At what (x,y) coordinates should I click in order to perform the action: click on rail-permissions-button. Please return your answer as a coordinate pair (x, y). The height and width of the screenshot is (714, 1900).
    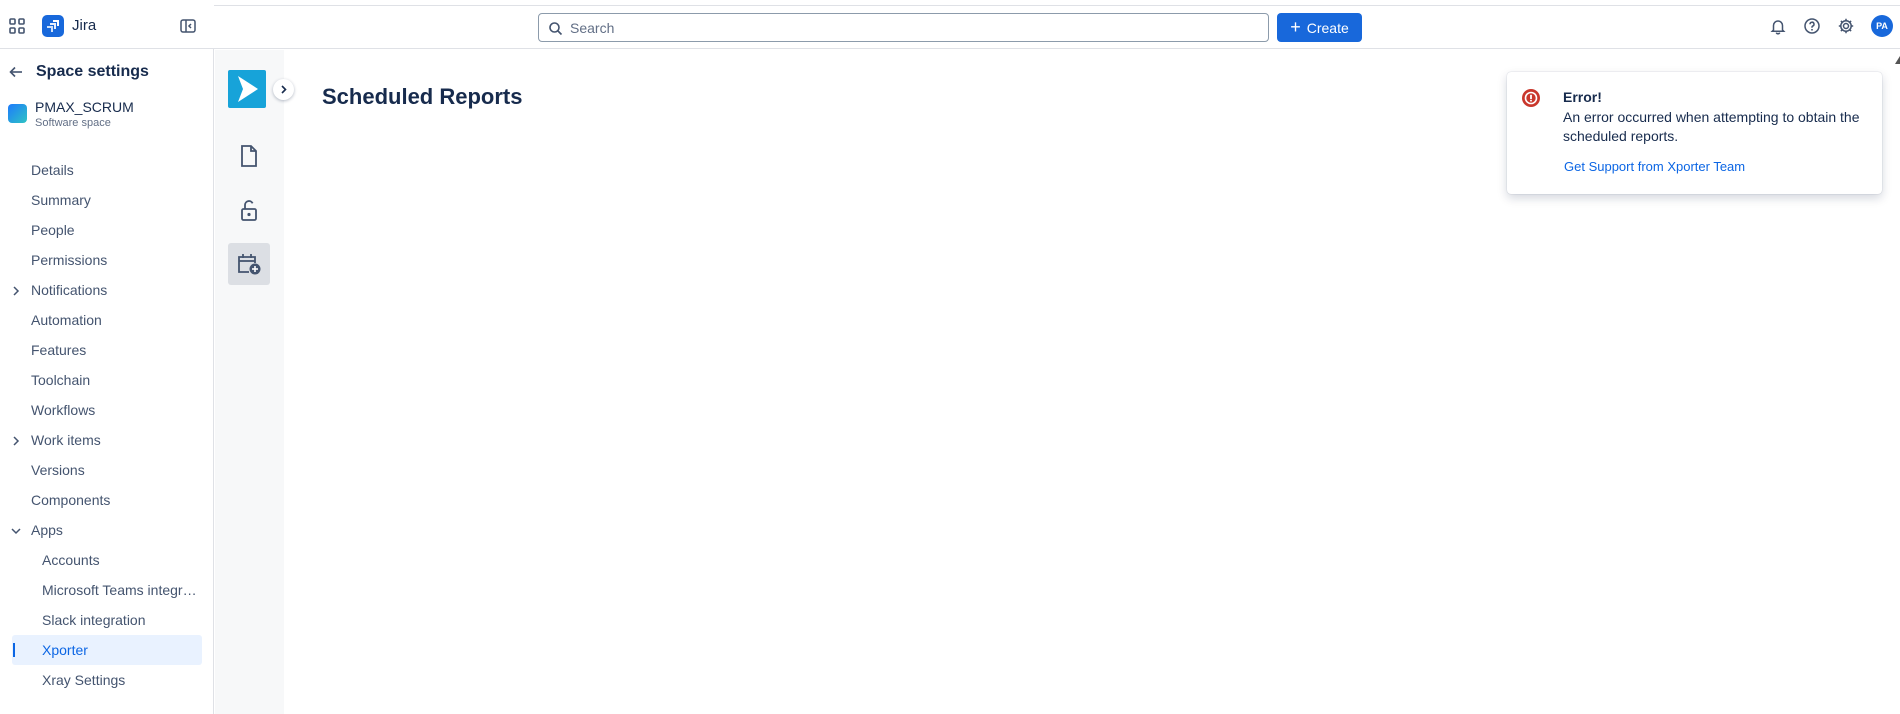
    Looking at the image, I should click on (249, 210).